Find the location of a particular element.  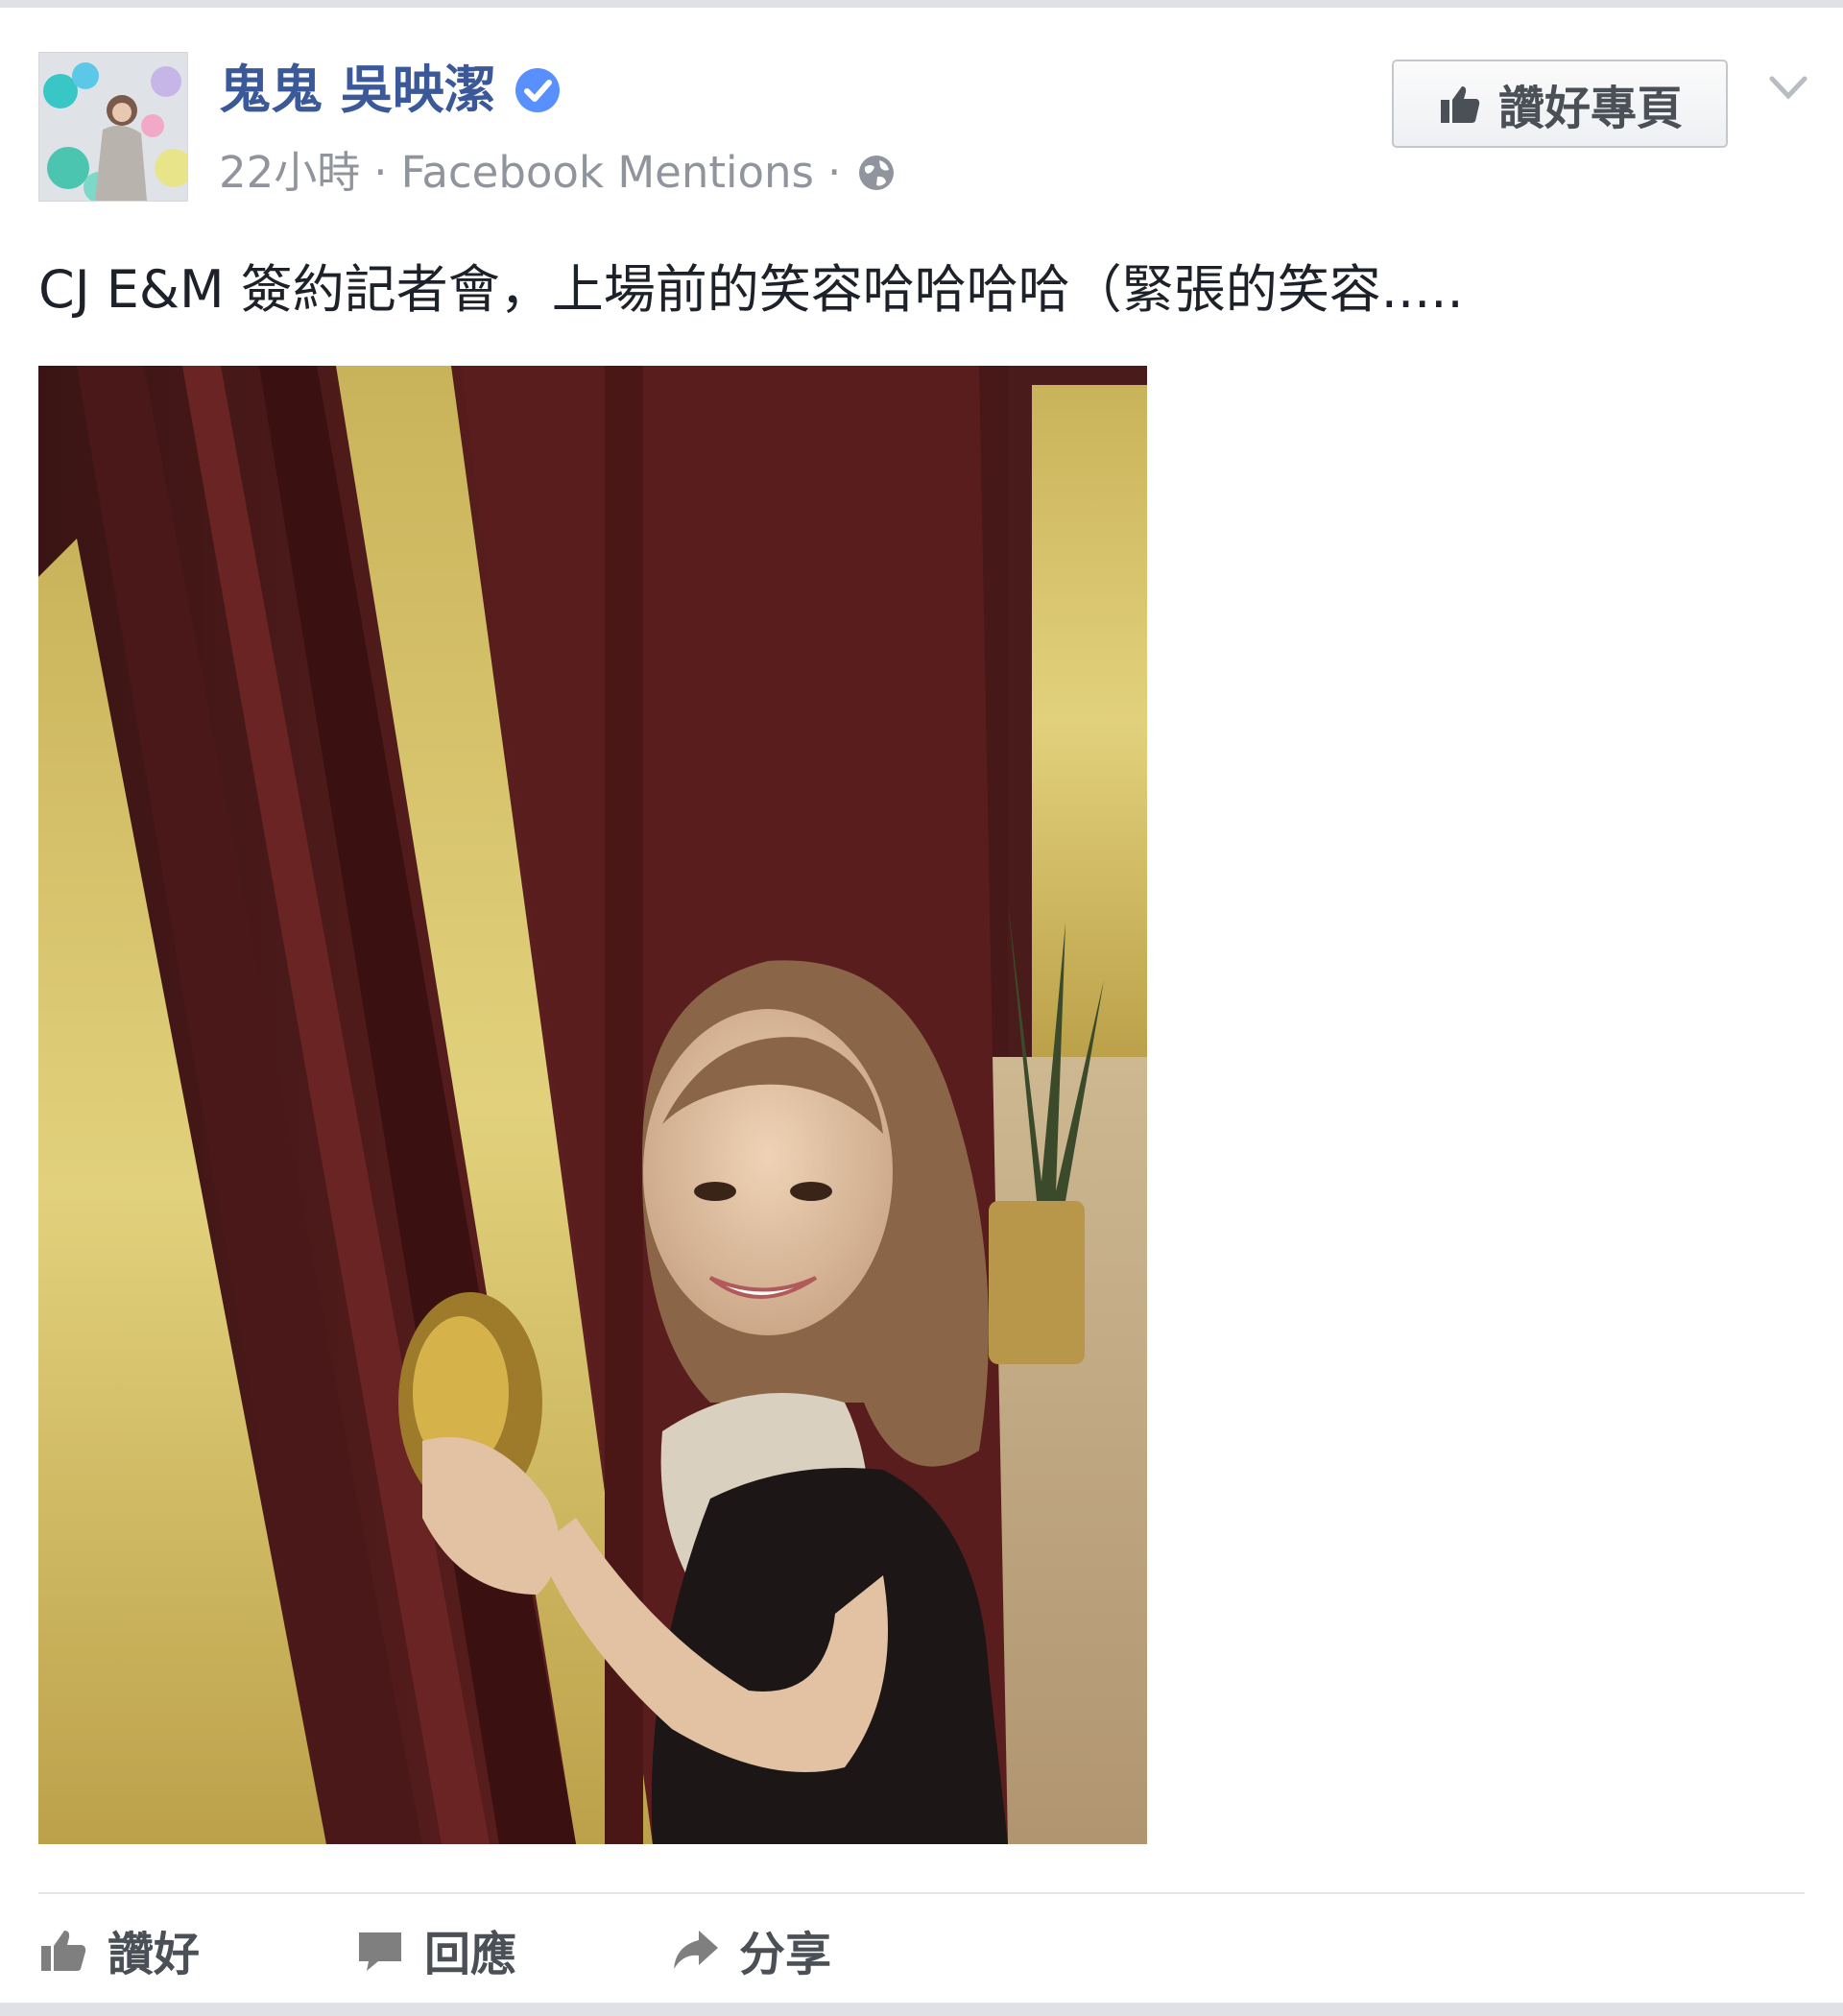

post-actions: 讚好 回應 分享 is located at coordinates (434, 1949).